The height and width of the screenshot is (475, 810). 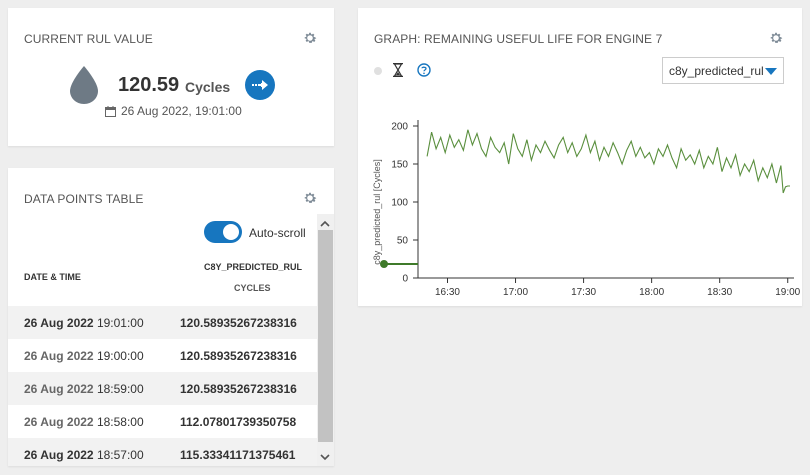 What do you see at coordinates (399, 165) in the screenshot?
I see `y-tick-label: 150` at bounding box center [399, 165].